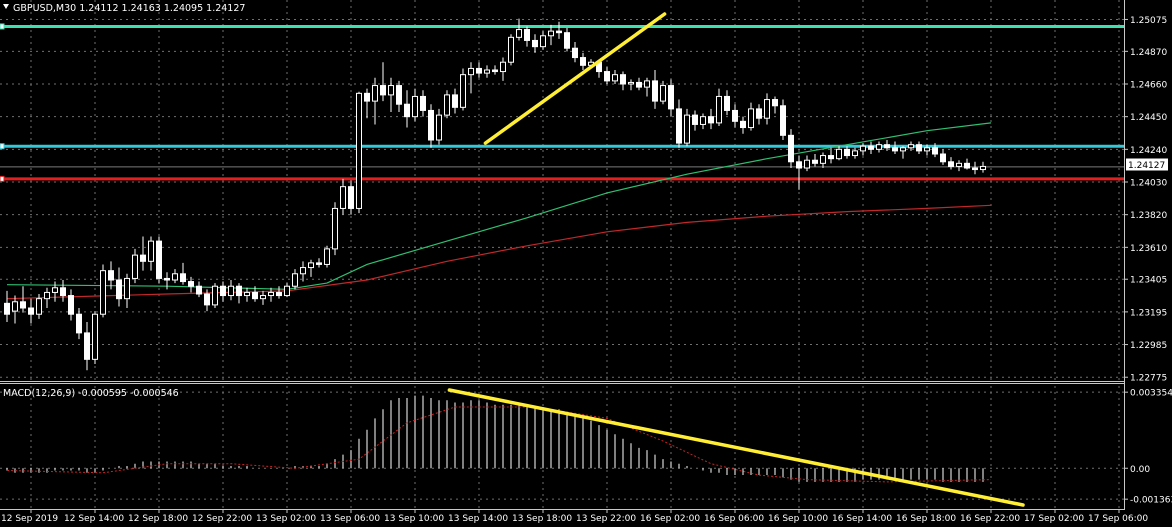  Describe the element at coordinates (798, 519) in the screenshot. I see `time-tick-label: 16 Sep 10:00` at that location.